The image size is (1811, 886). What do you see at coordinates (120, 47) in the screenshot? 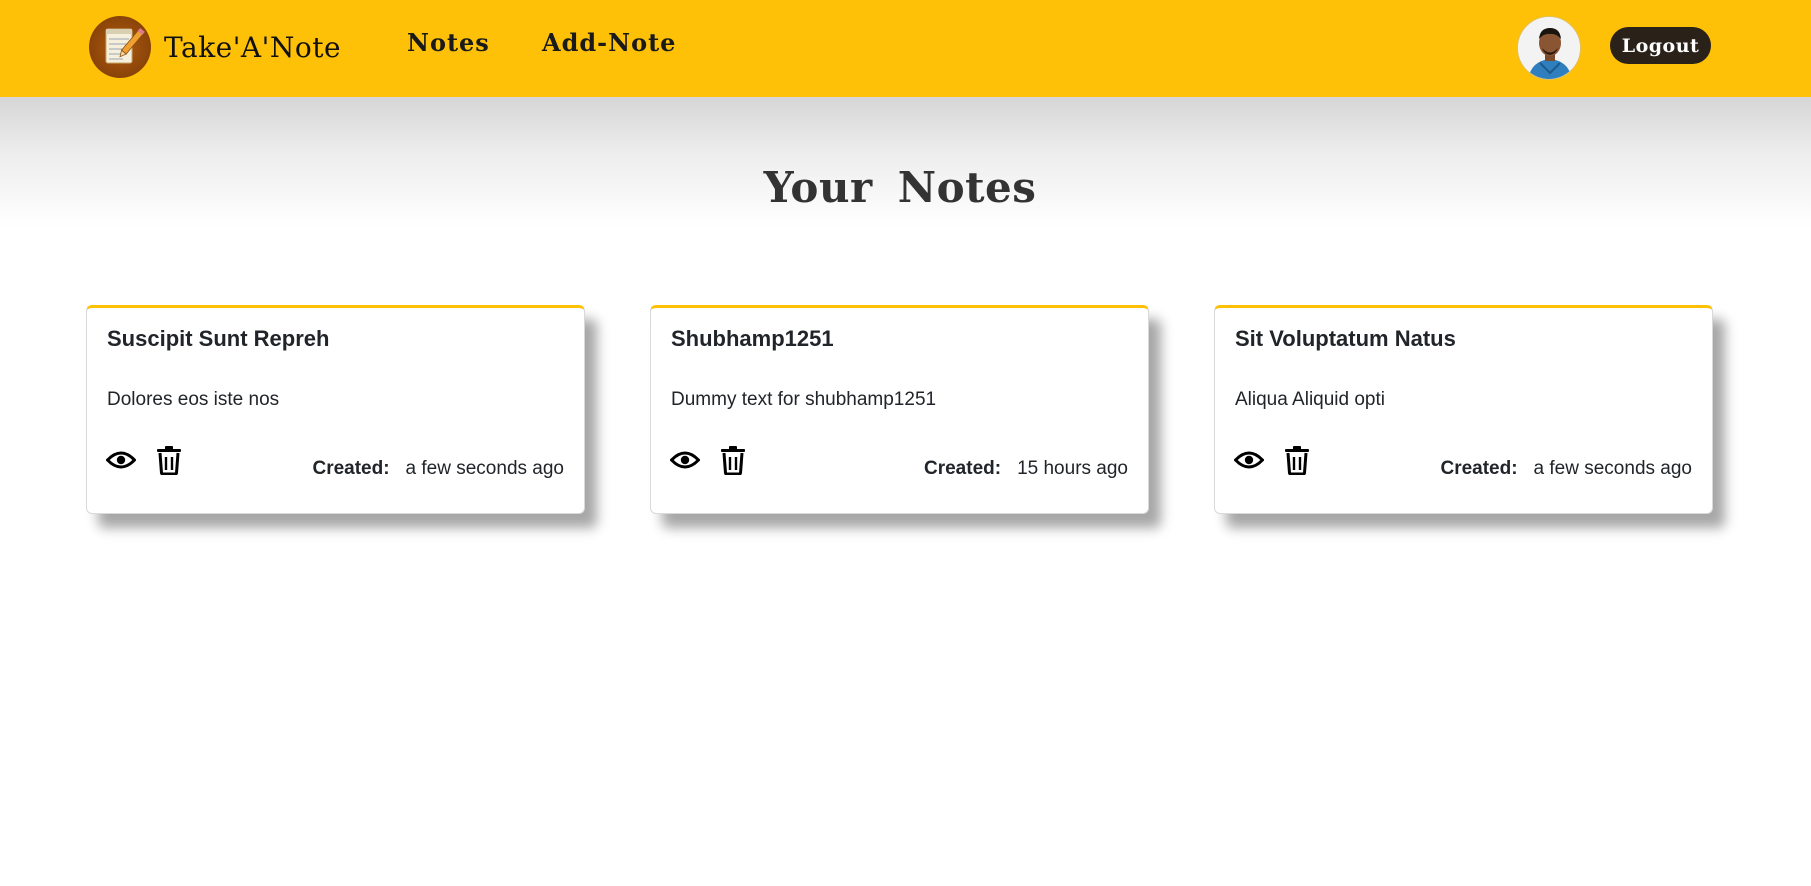
I see `notepad-pencil-icon` at bounding box center [120, 47].